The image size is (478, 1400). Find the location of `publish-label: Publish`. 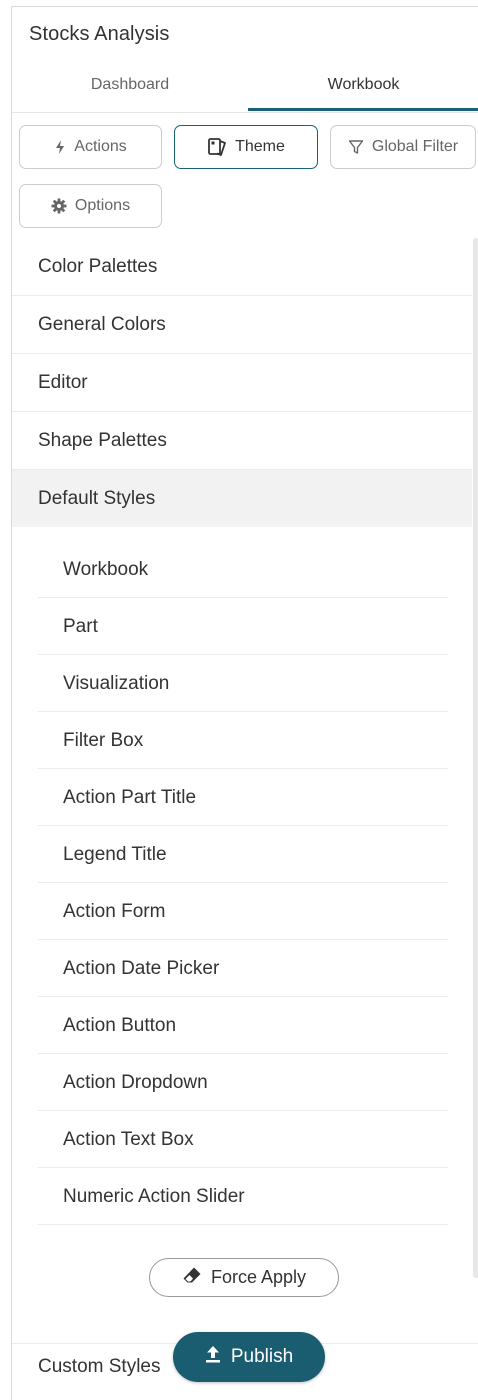

publish-label: Publish is located at coordinates (262, 1356).